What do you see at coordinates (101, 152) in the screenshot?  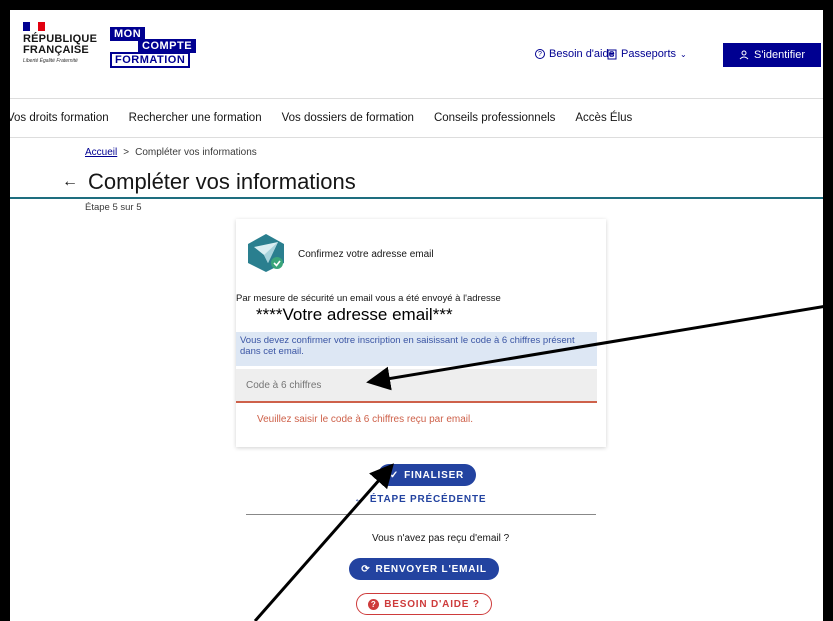 I see `breadcrumb-home: Accueil` at bounding box center [101, 152].